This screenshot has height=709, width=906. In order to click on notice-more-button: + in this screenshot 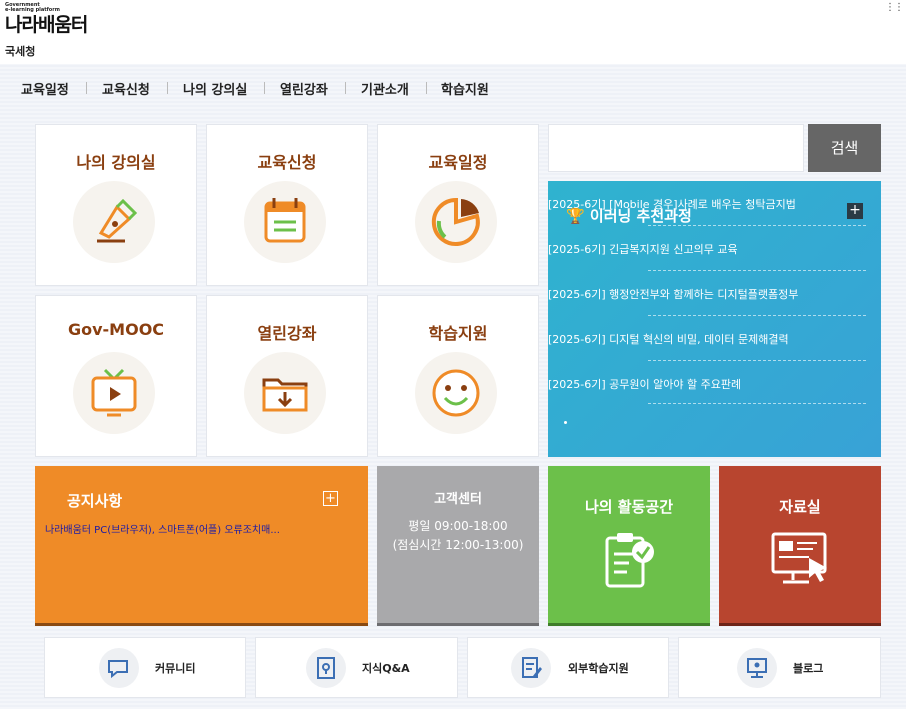, I will do `click(330, 498)`.